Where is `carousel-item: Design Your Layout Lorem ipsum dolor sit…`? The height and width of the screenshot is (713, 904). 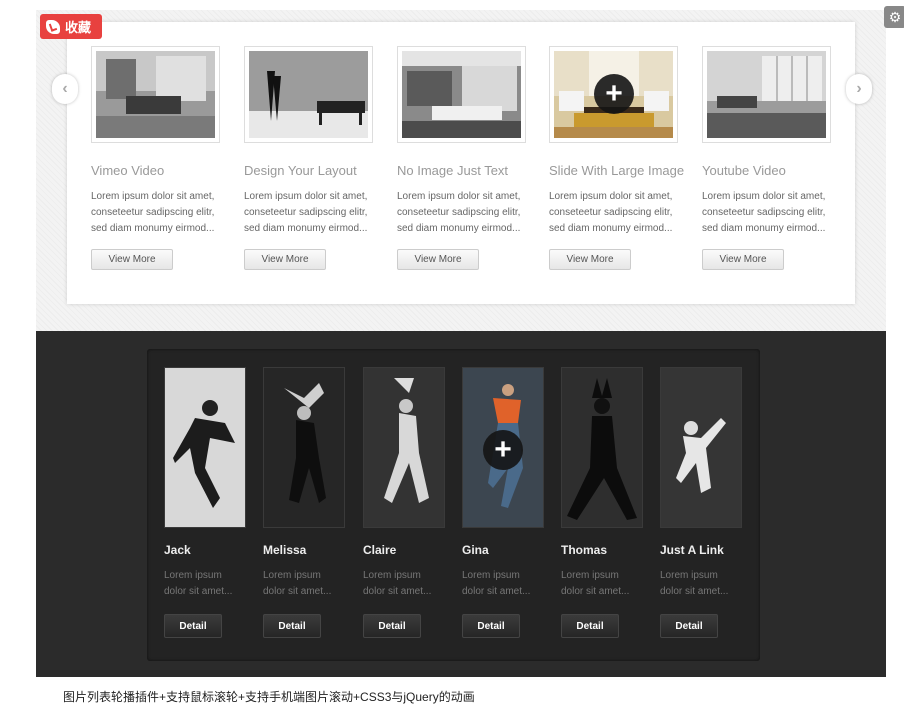 carousel-item: Design Your Layout Lorem ipsum dolor sit… is located at coordinates (309, 158).